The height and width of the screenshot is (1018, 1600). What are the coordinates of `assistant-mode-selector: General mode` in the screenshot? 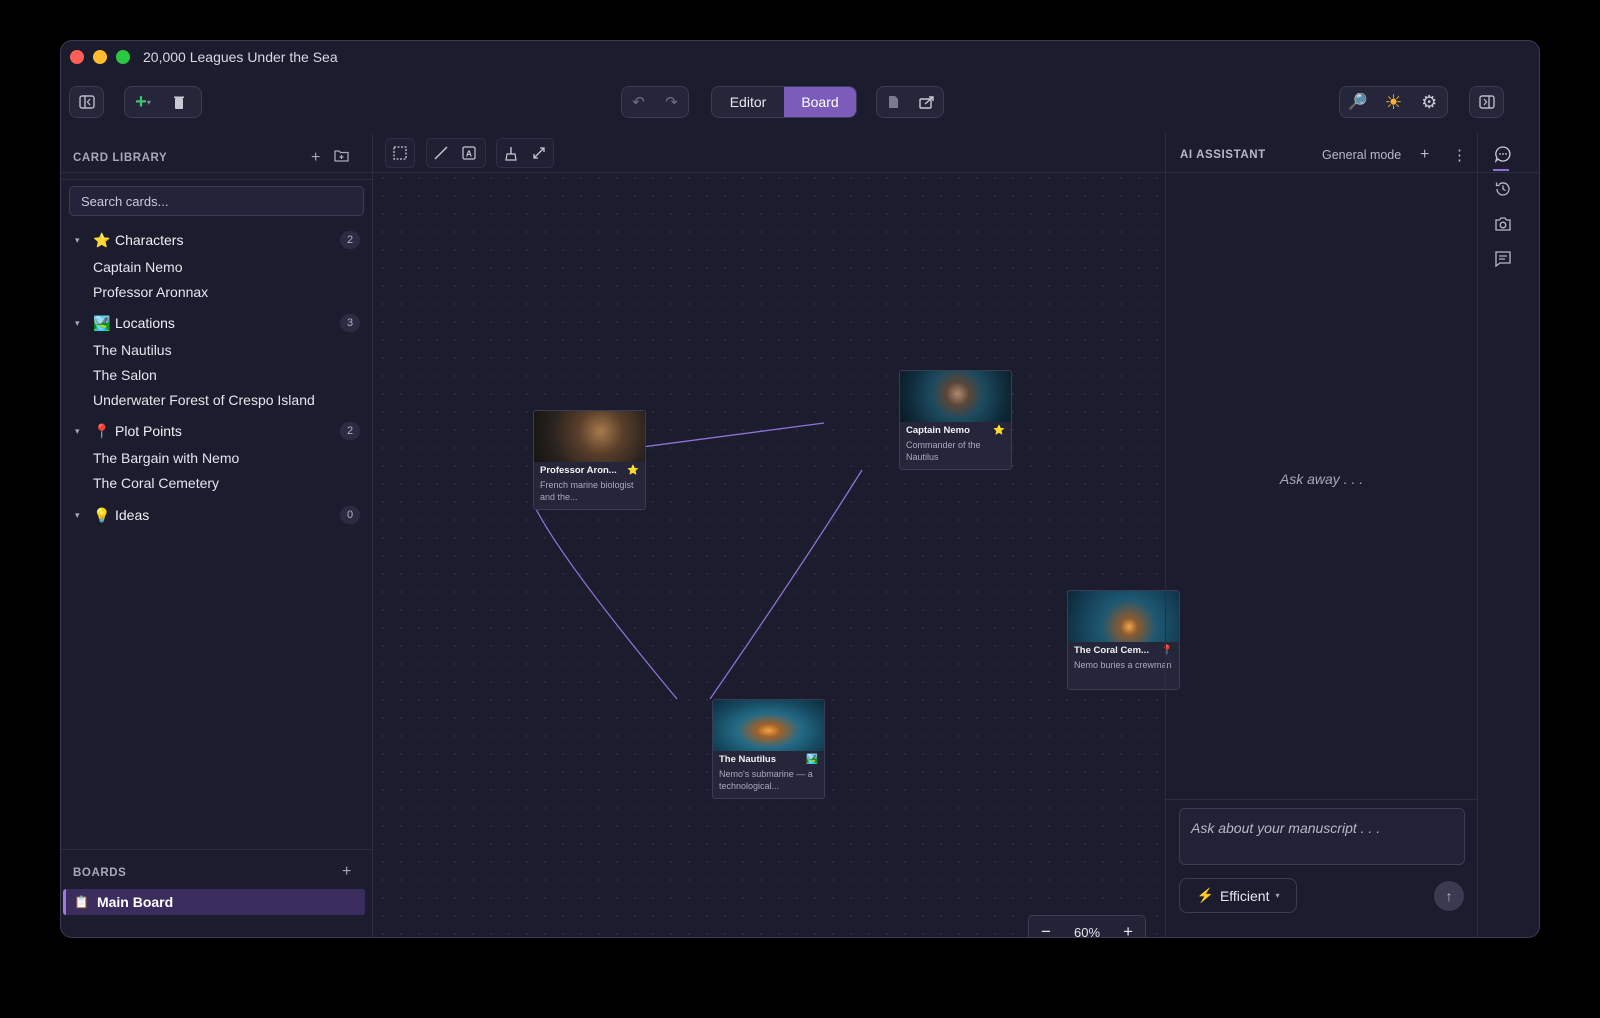 It's located at (1361, 155).